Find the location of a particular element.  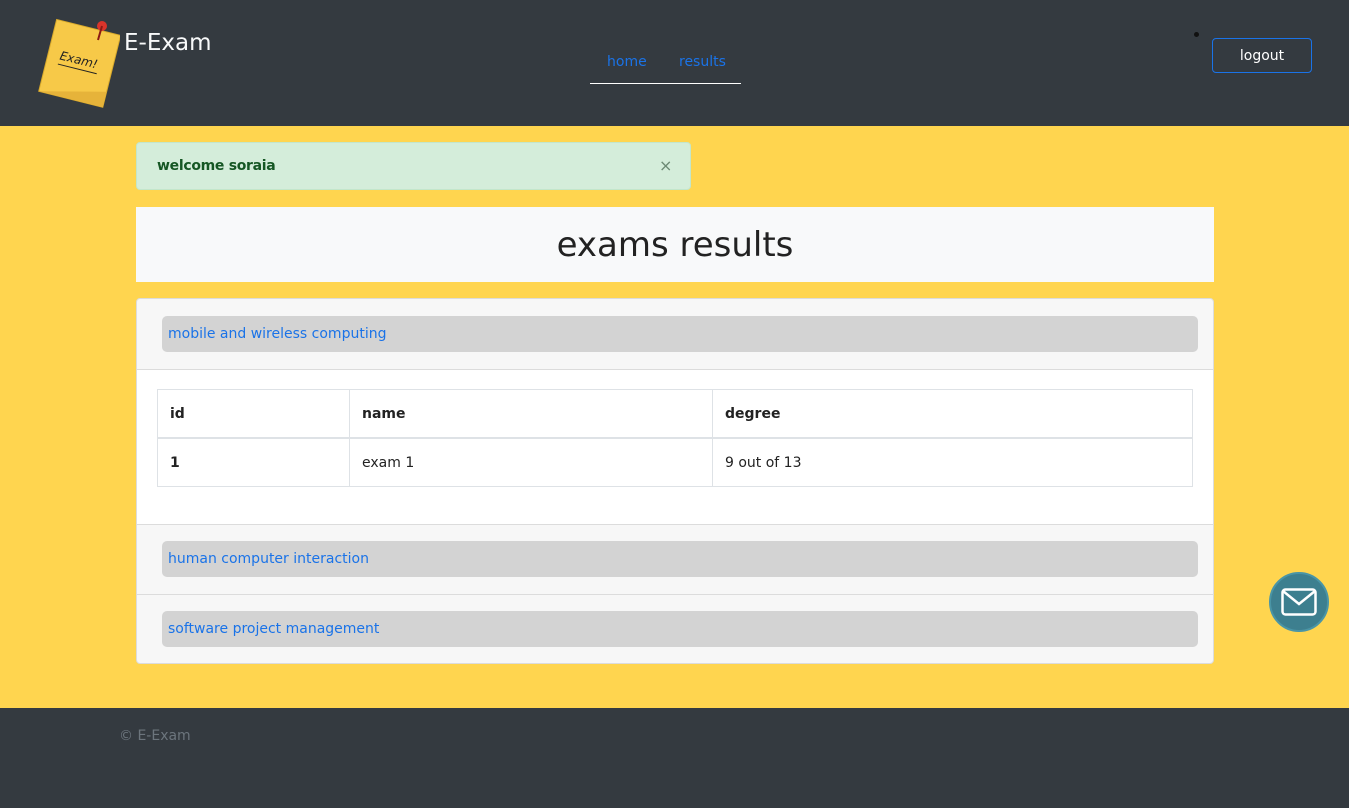

course-header-hci: human computer interaction is located at coordinates (680, 559).